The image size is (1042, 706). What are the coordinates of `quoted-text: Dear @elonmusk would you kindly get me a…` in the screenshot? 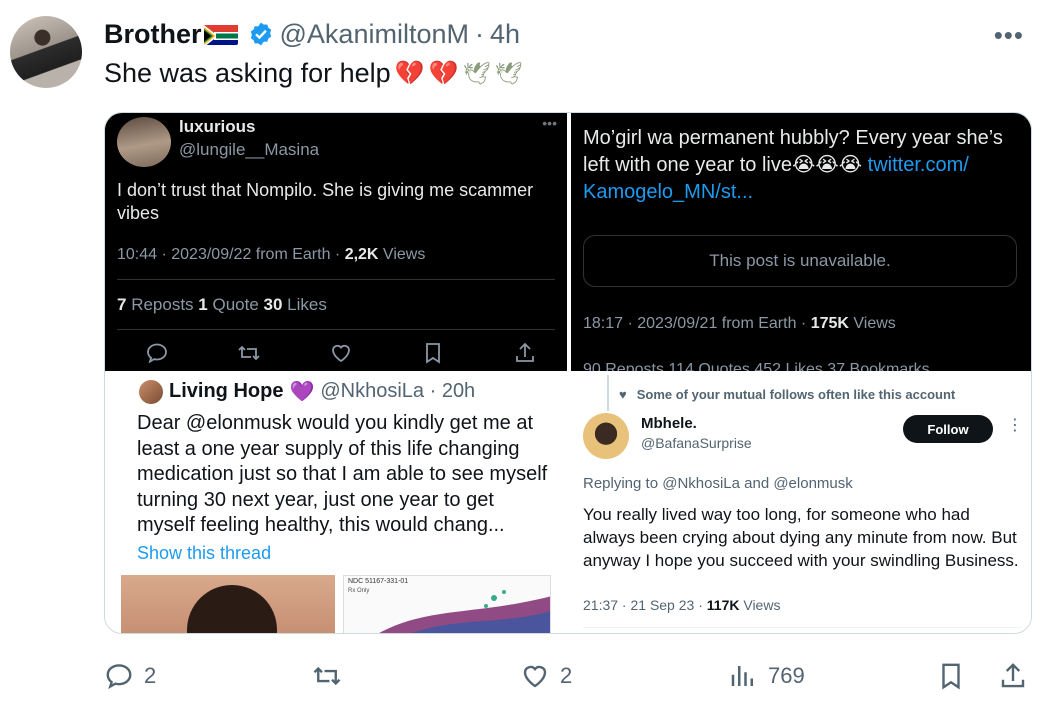 It's located at (342, 474).